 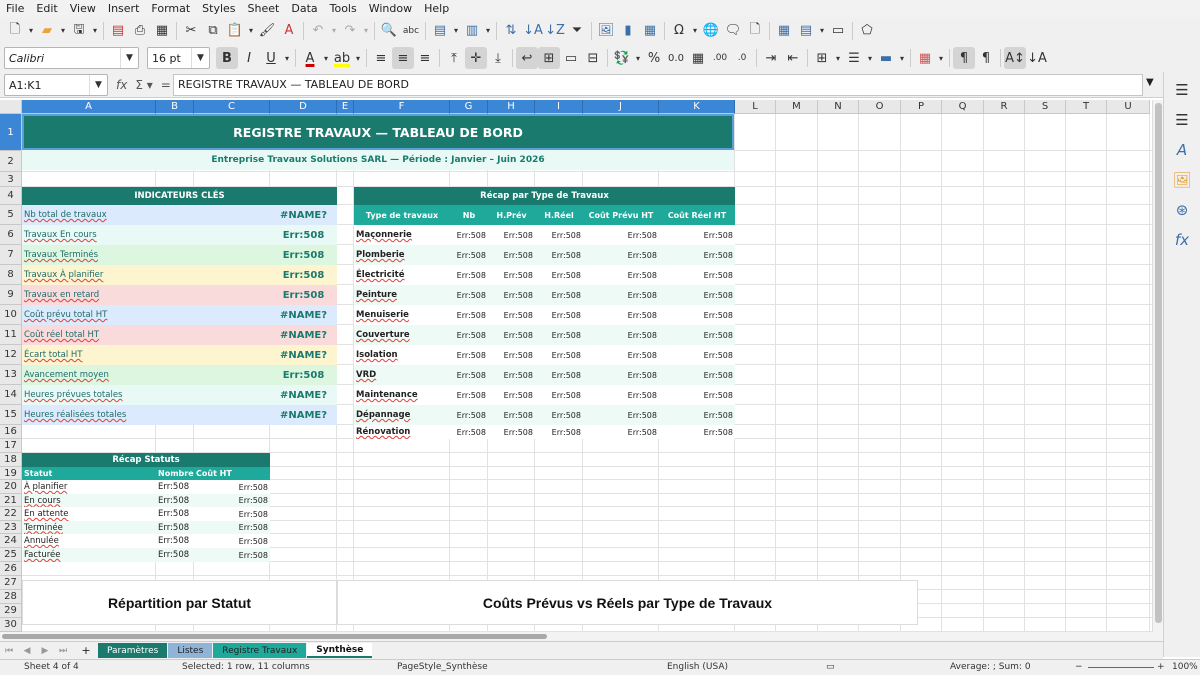 What do you see at coordinates (178, 58) in the screenshot?
I see `font-size-box: 16 pt ▼` at bounding box center [178, 58].